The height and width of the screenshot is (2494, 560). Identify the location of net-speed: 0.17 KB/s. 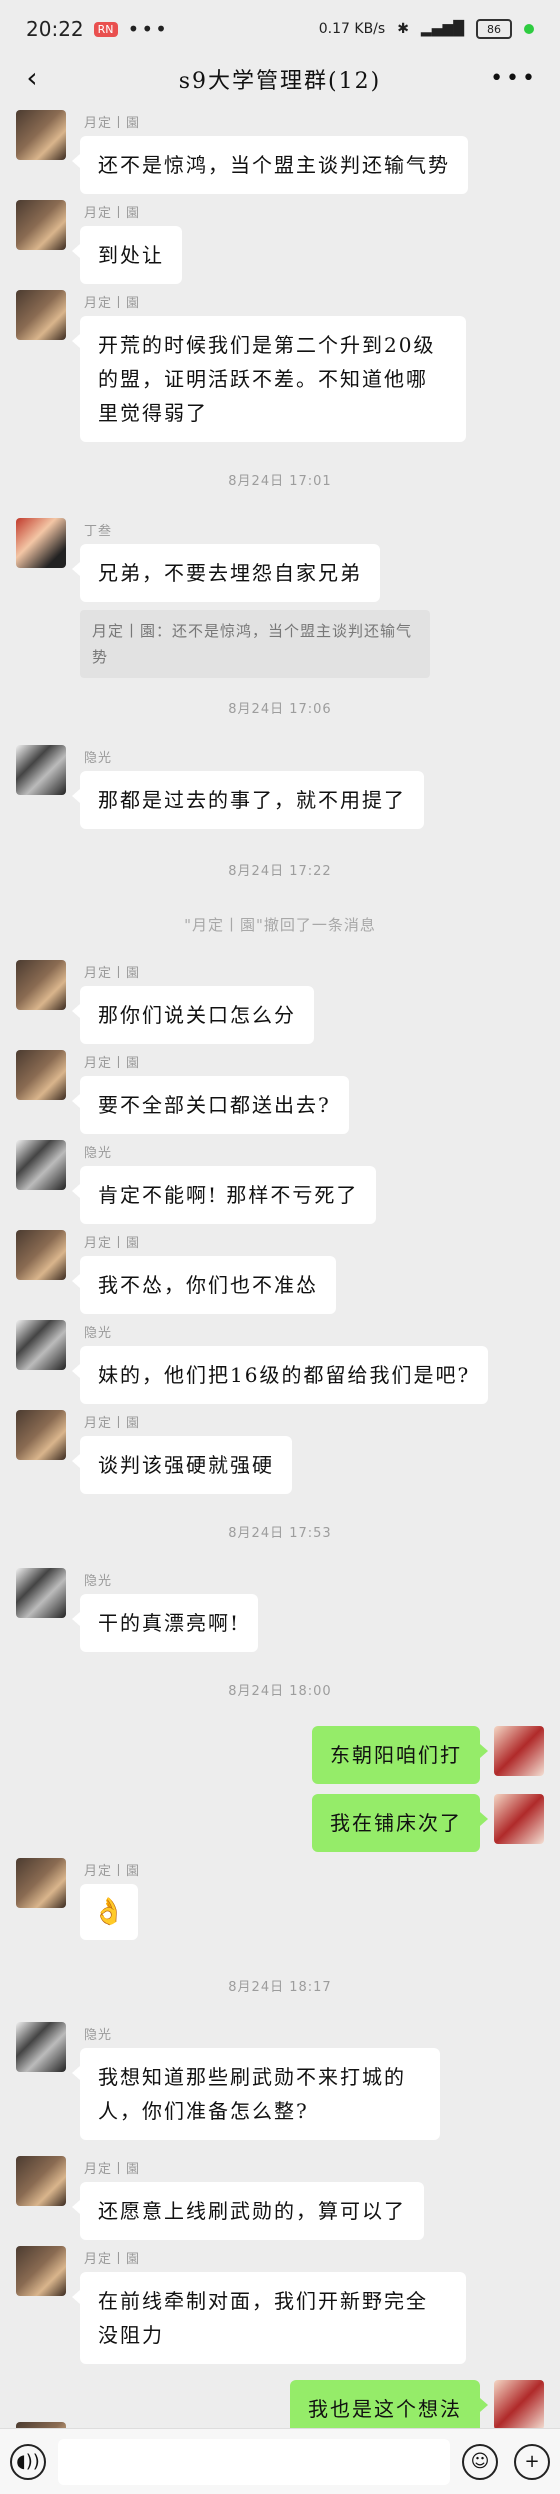
(352, 29).